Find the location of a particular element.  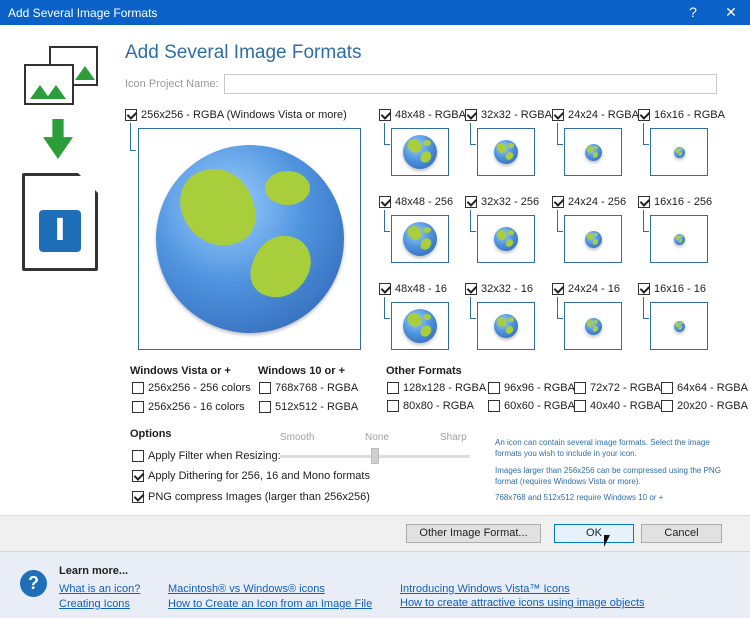

link-creating-icons: Creating Icons is located at coordinates (94, 604).